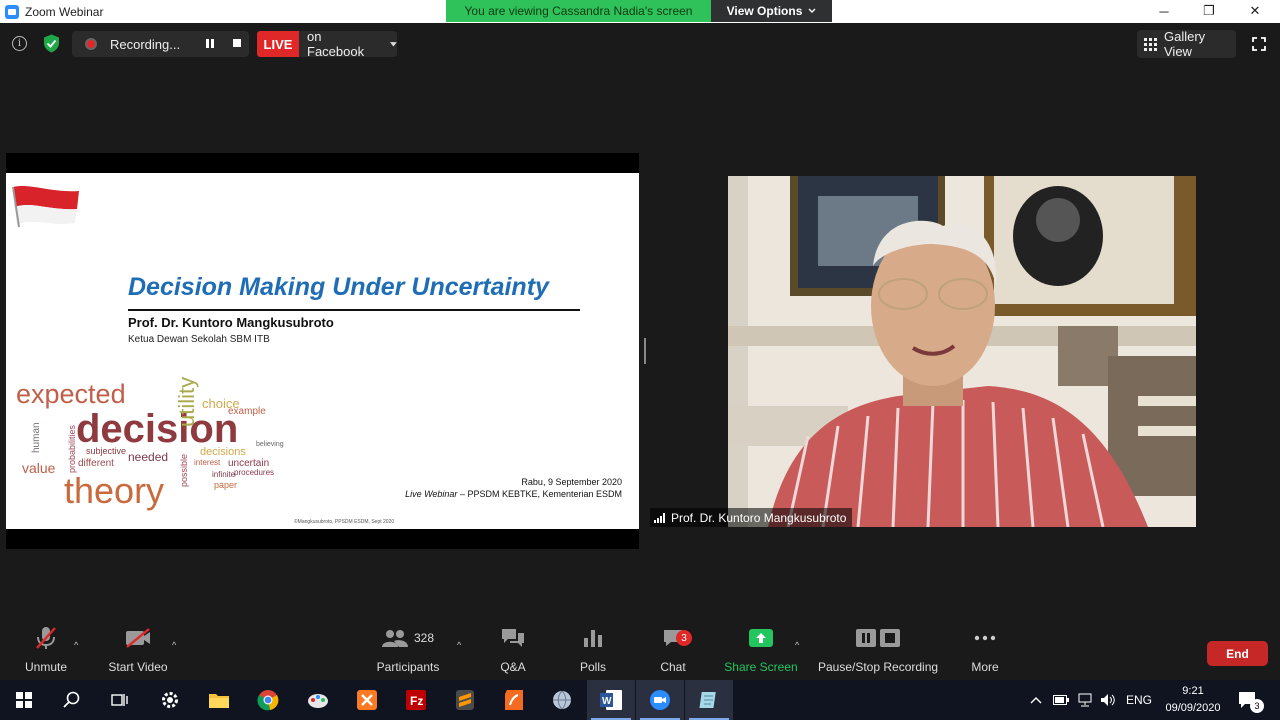 Image resolution: width=1280 pixels, height=720 pixels. I want to click on split-divider-handle, so click(645, 351).